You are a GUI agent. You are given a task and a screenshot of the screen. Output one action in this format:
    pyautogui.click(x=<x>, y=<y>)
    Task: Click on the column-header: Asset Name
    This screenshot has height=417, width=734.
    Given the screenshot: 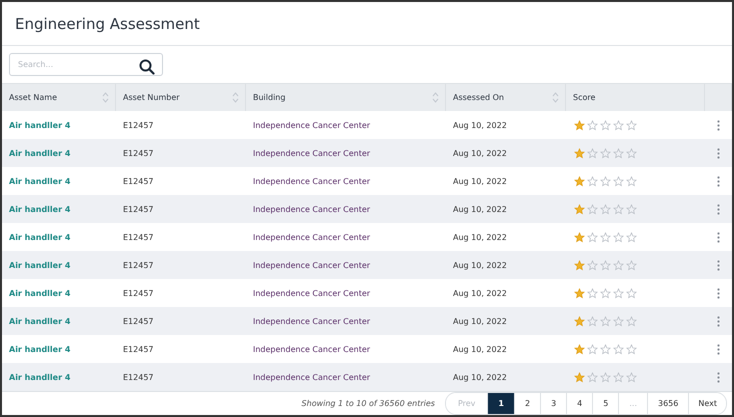 What is the action you would take?
    pyautogui.click(x=59, y=97)
    